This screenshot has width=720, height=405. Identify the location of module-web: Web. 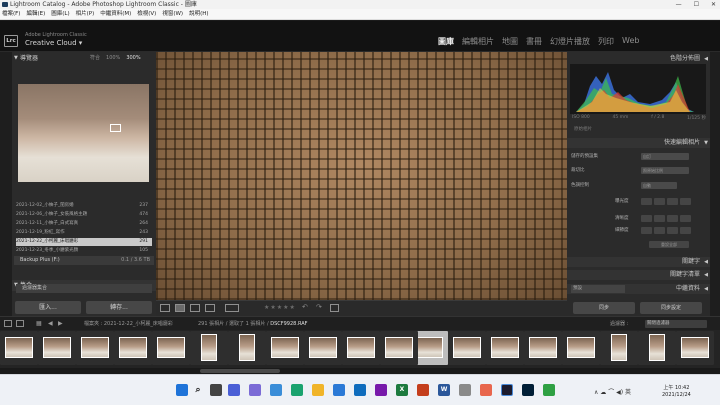
(630, 41).